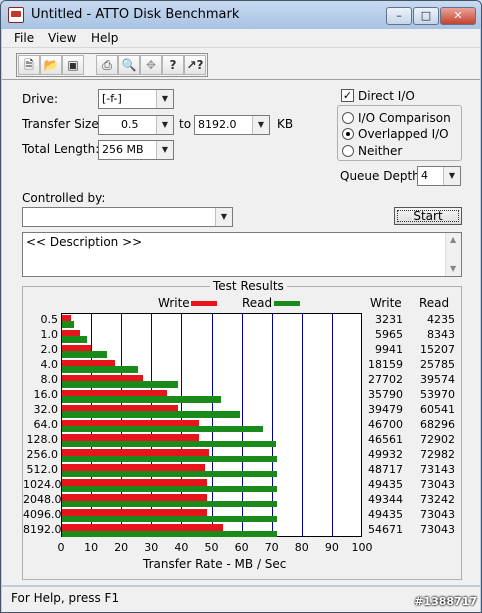  What do you see at coordinates (241, 38) in the screenshot?
I see `menu-bar: File View Help` at bounding box center [241, 38].